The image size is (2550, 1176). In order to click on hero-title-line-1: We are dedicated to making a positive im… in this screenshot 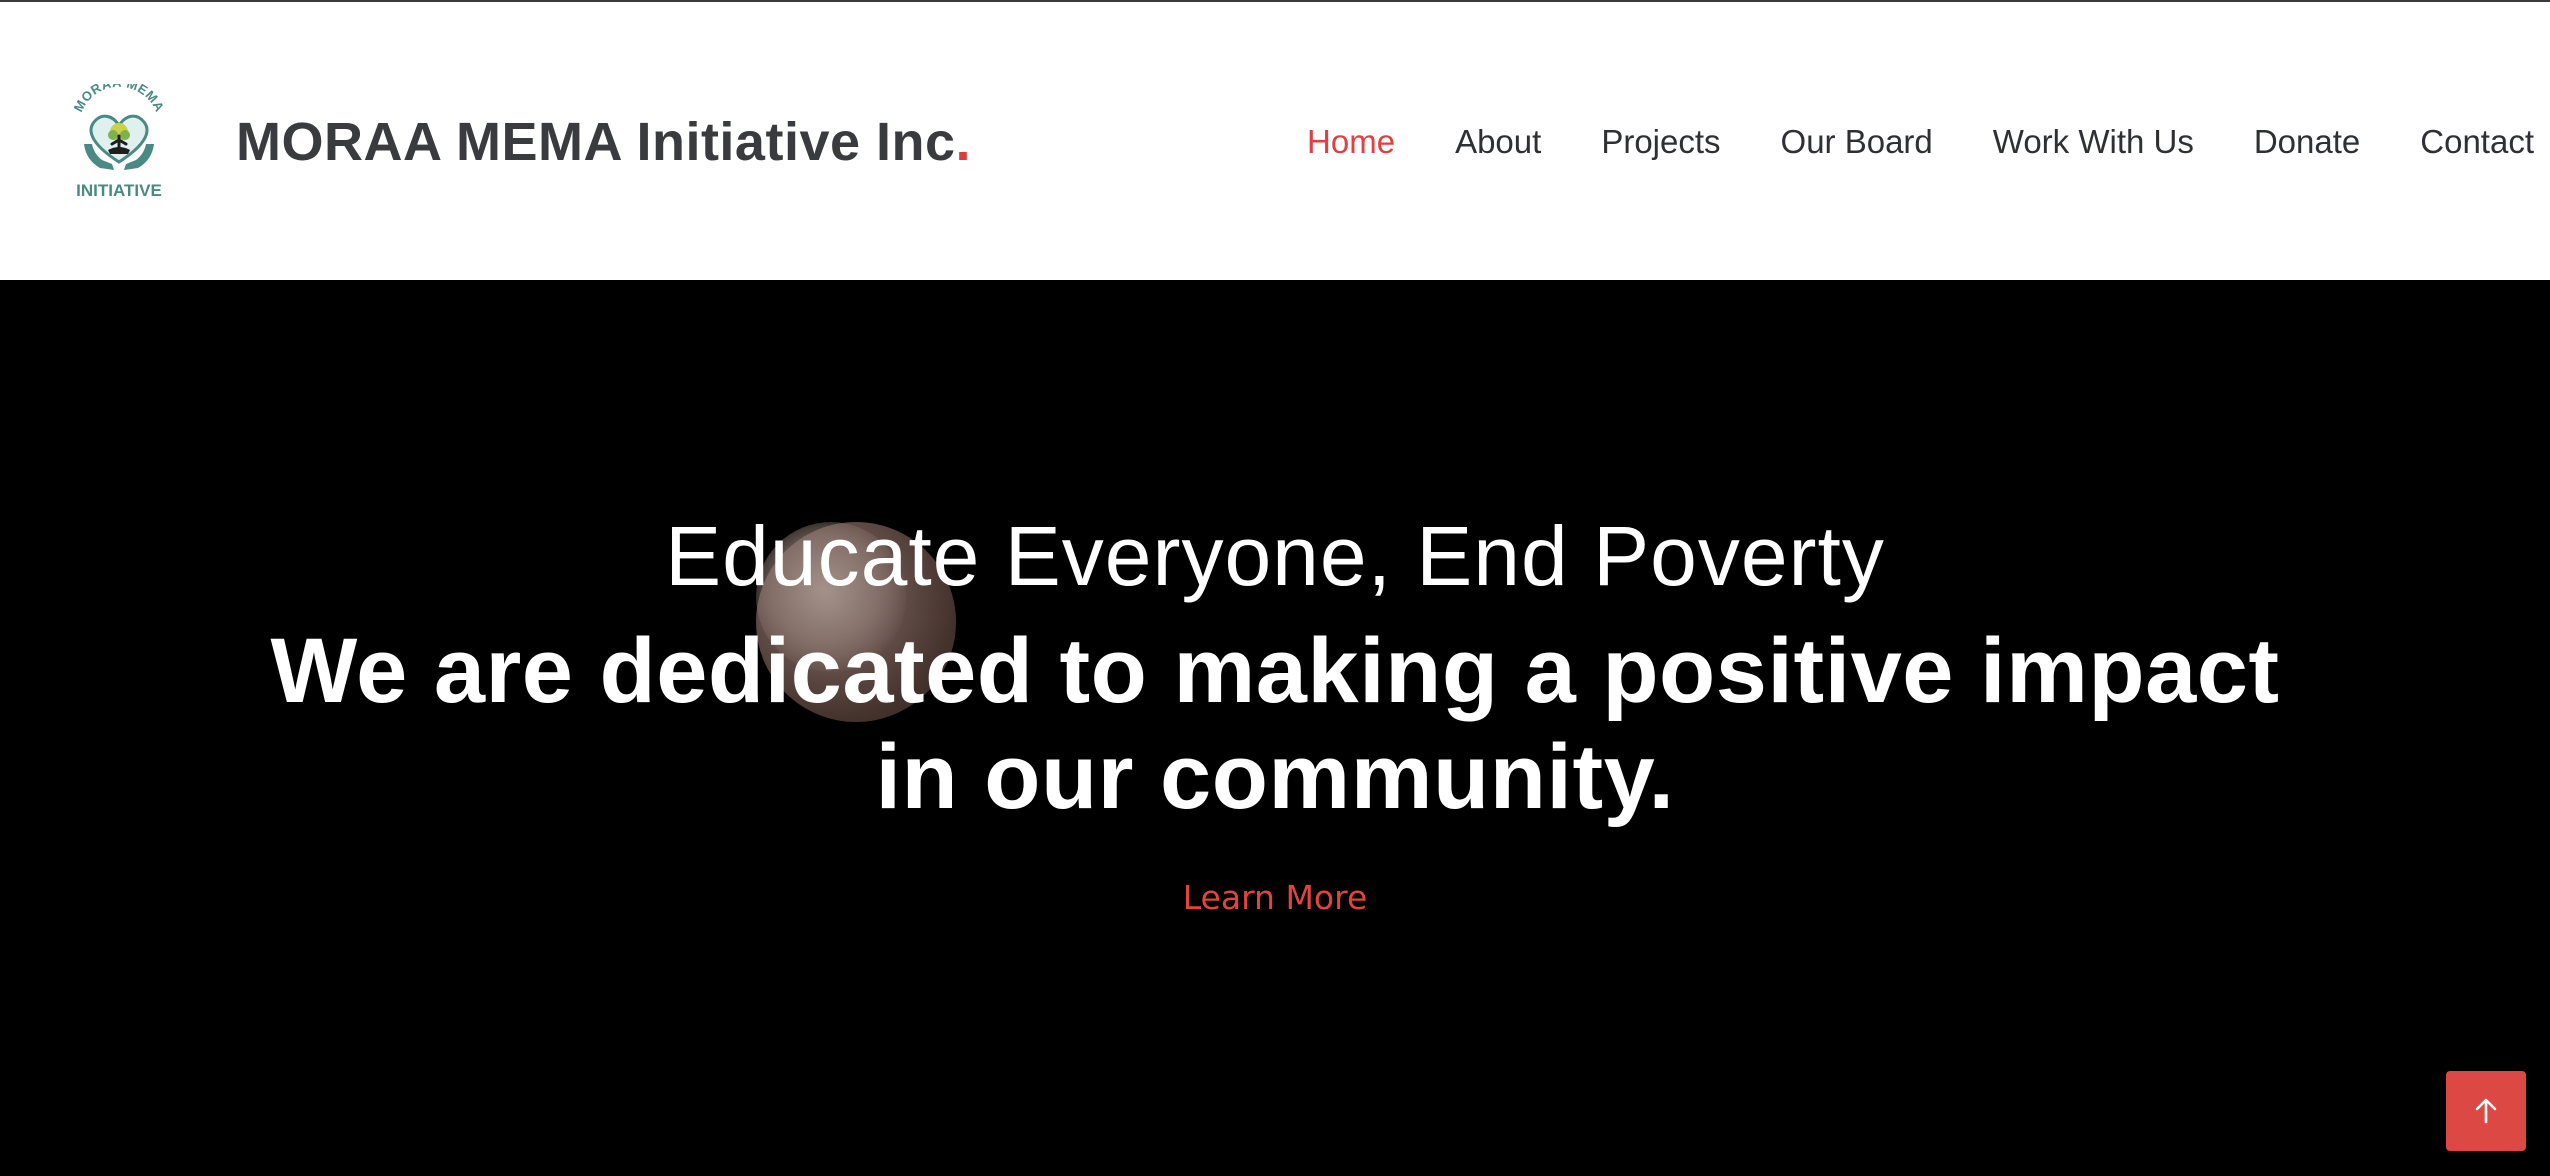, I will do `click(1275, 671)`.